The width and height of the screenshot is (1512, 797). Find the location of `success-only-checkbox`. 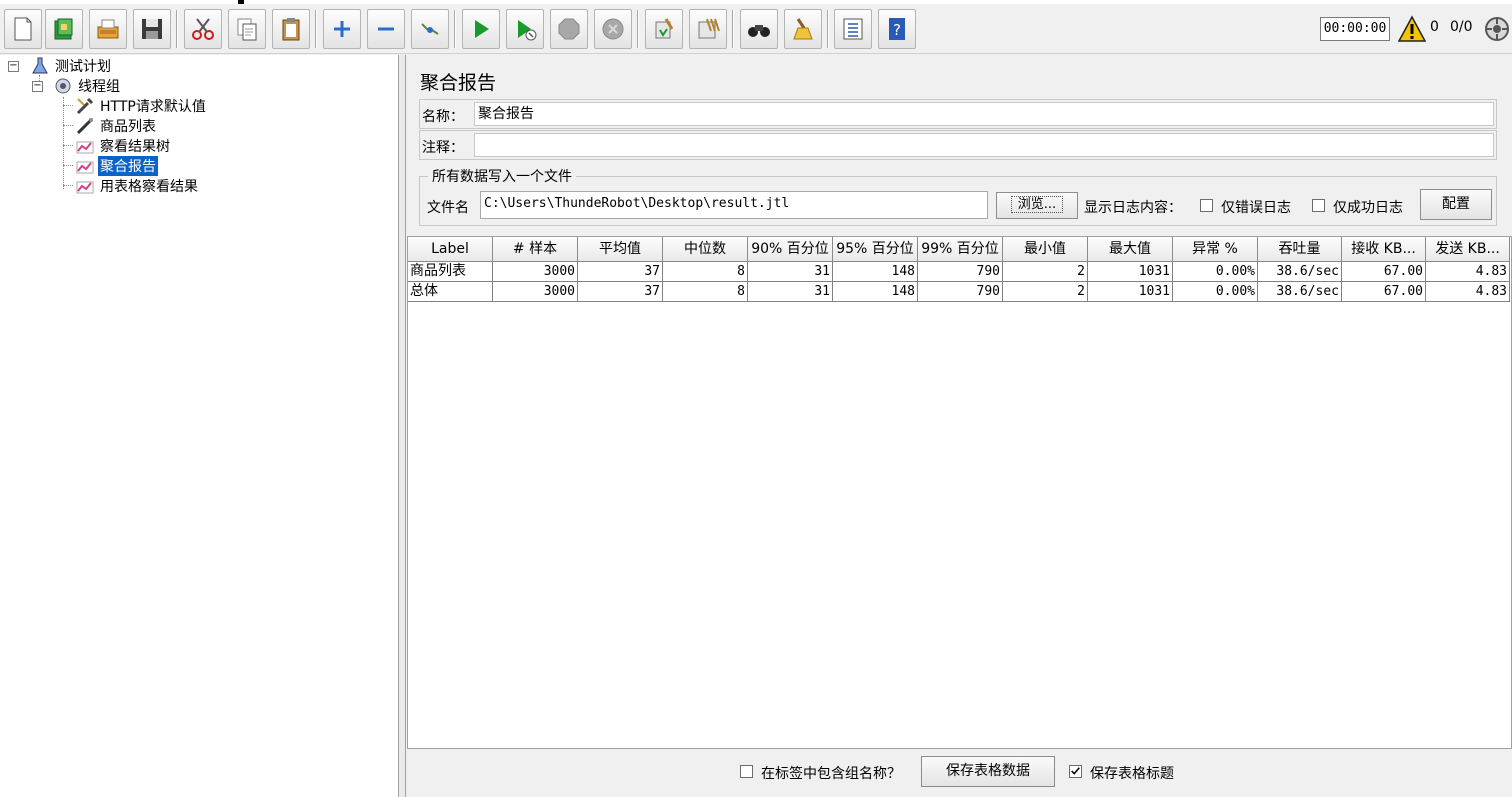

success-only-checkbox is located at coordinates (1318, 205).